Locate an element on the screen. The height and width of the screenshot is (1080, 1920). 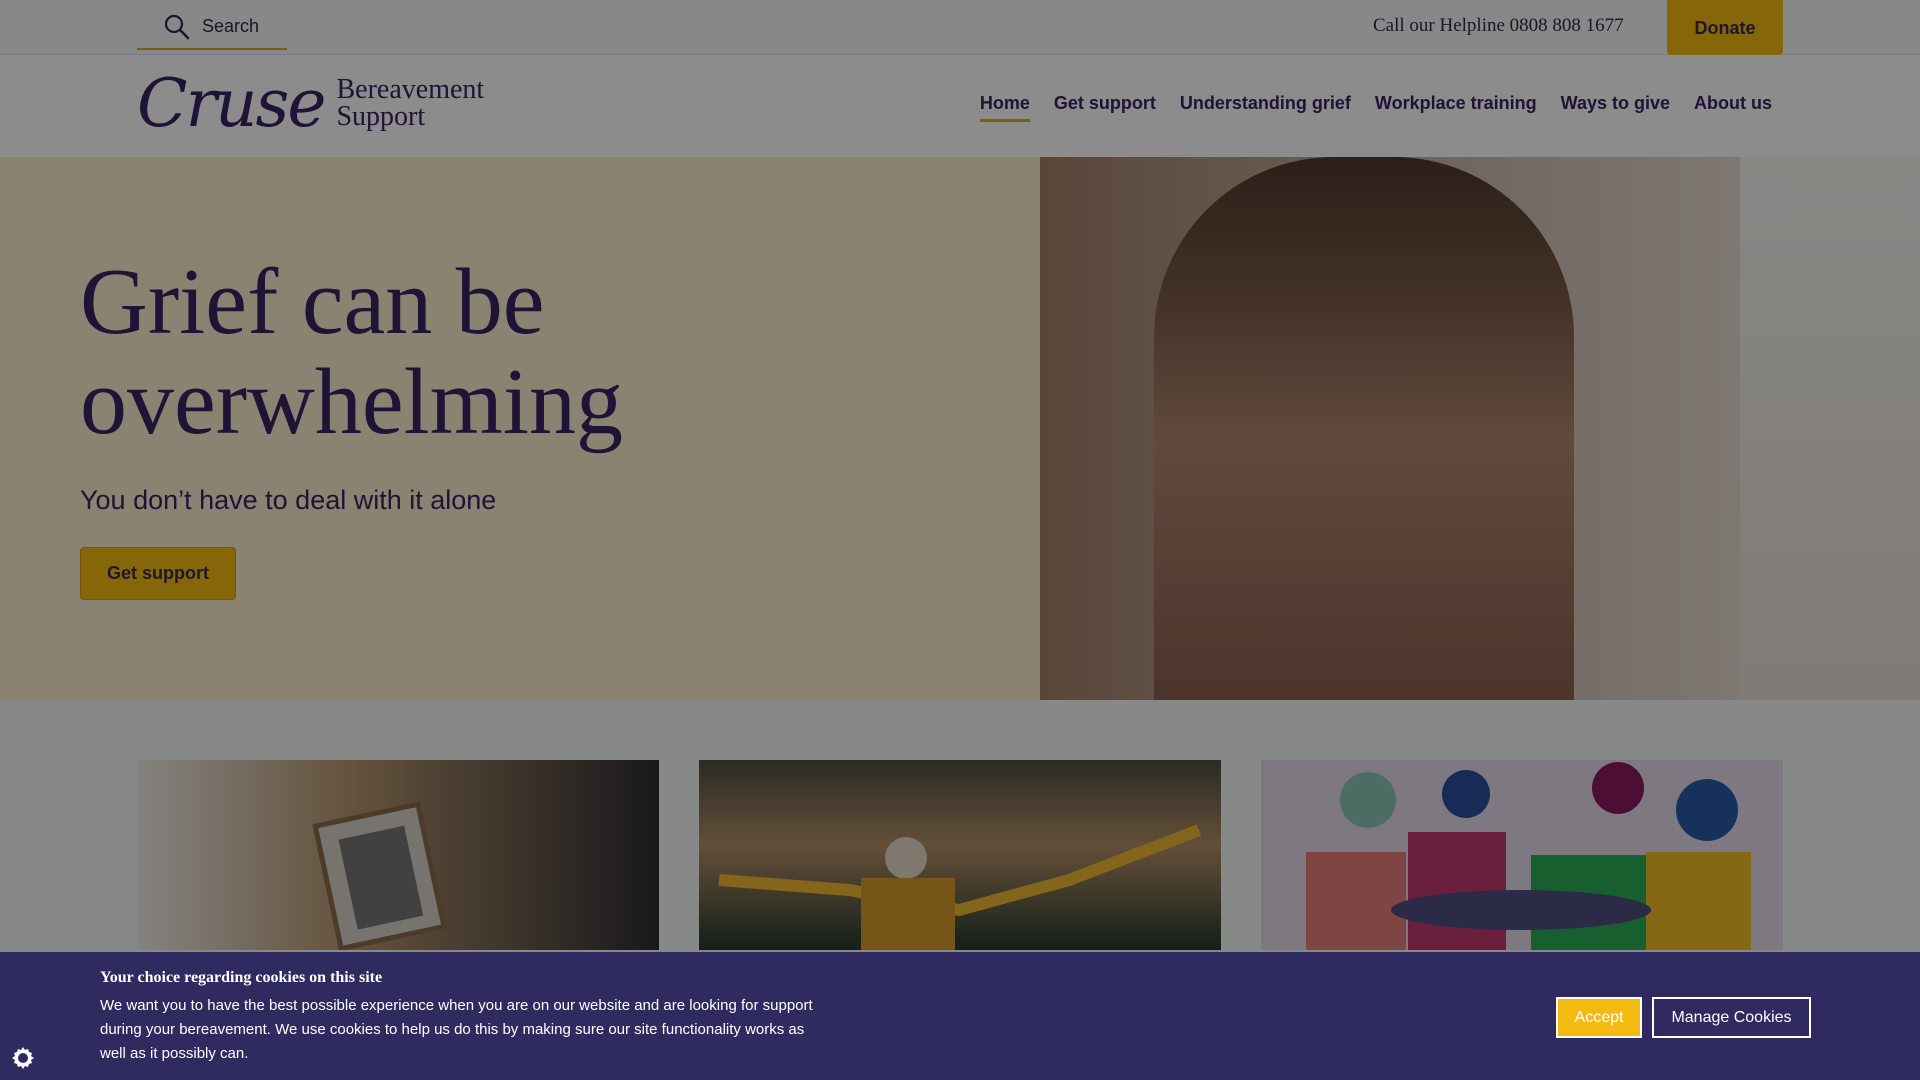
accept-cookies-button: Accept is located at coordinates (1599, 1017).